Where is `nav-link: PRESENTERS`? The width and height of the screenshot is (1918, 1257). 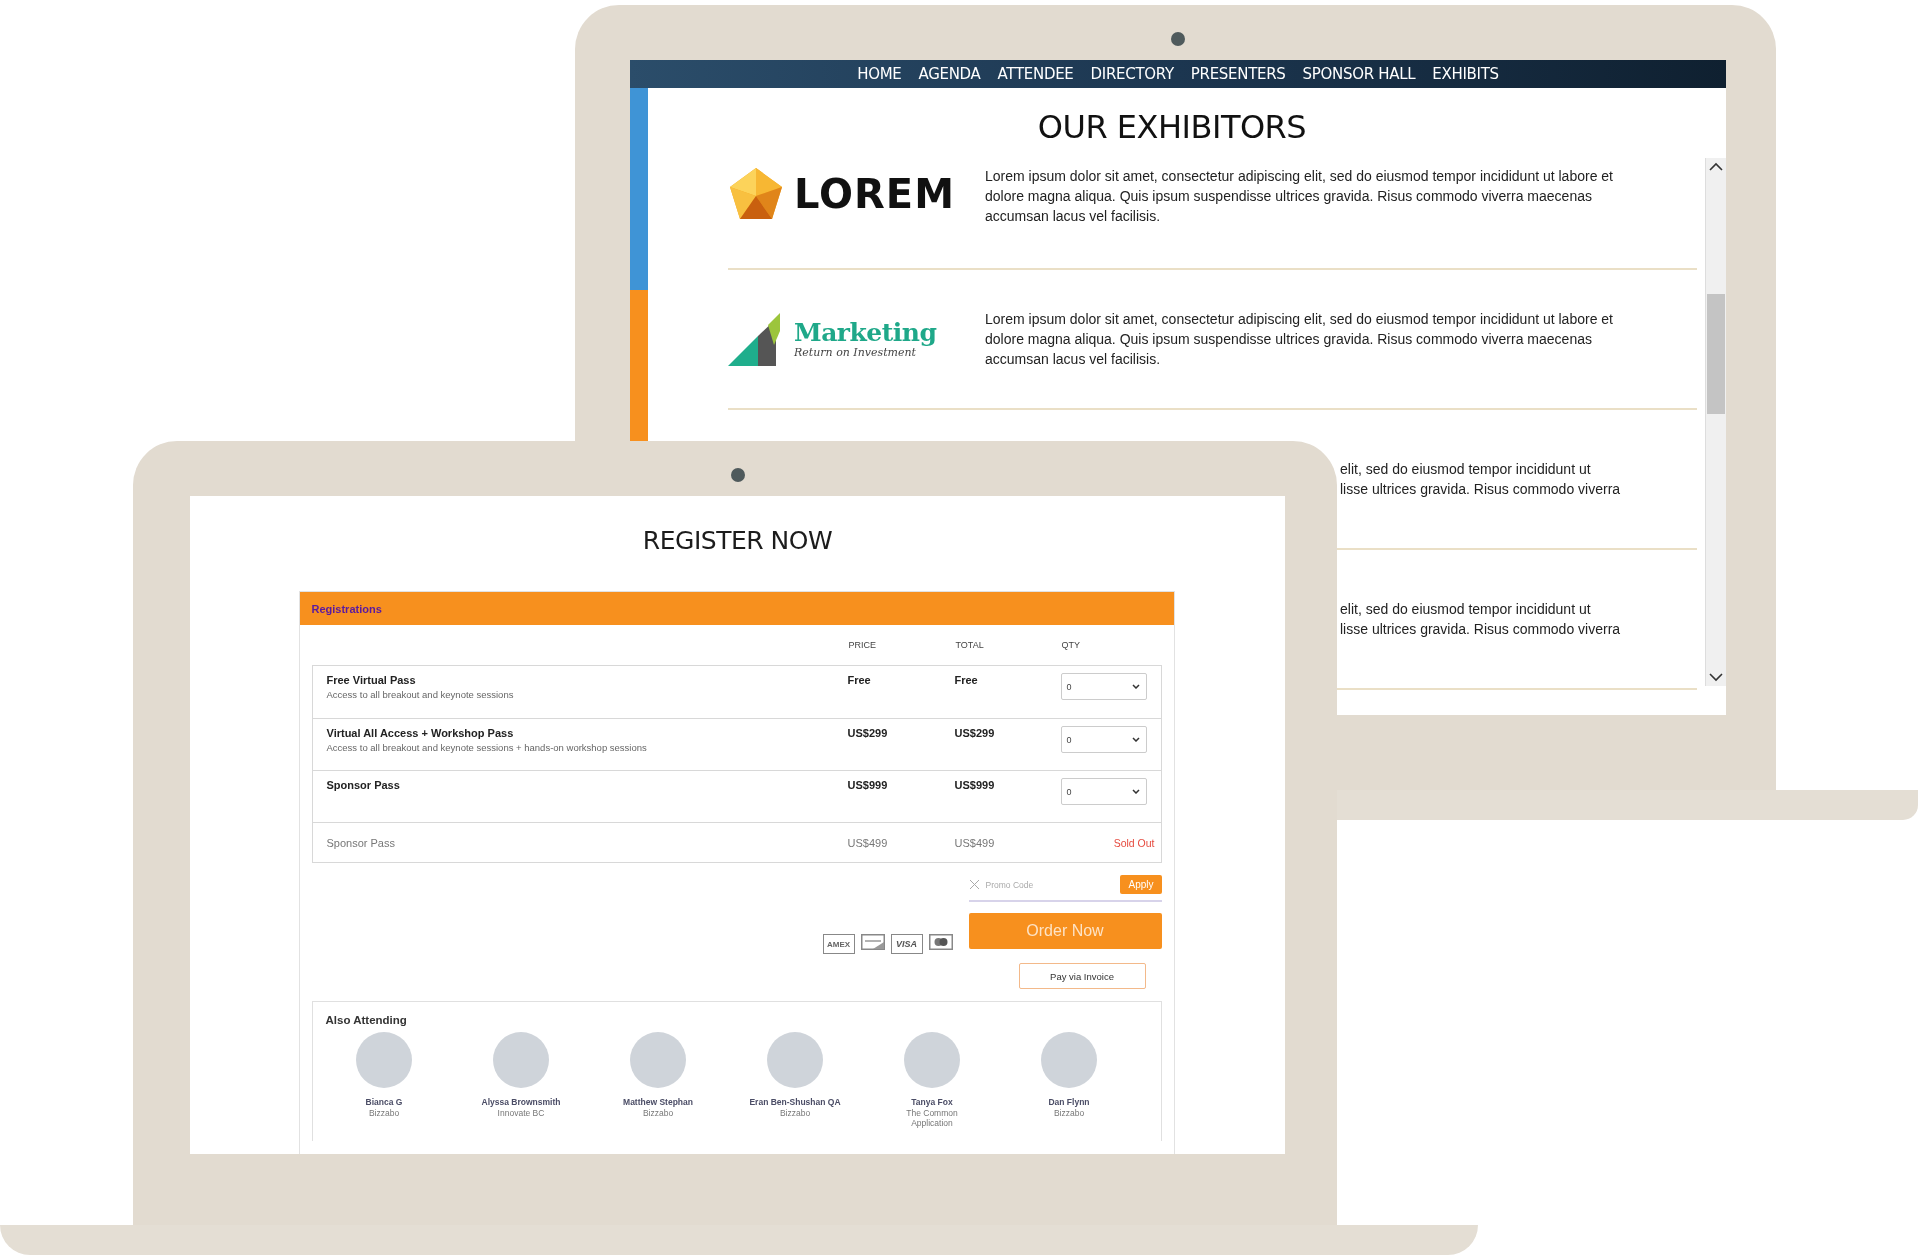
nav-link: PRESENTERS is located at coordinates (1238, 74).